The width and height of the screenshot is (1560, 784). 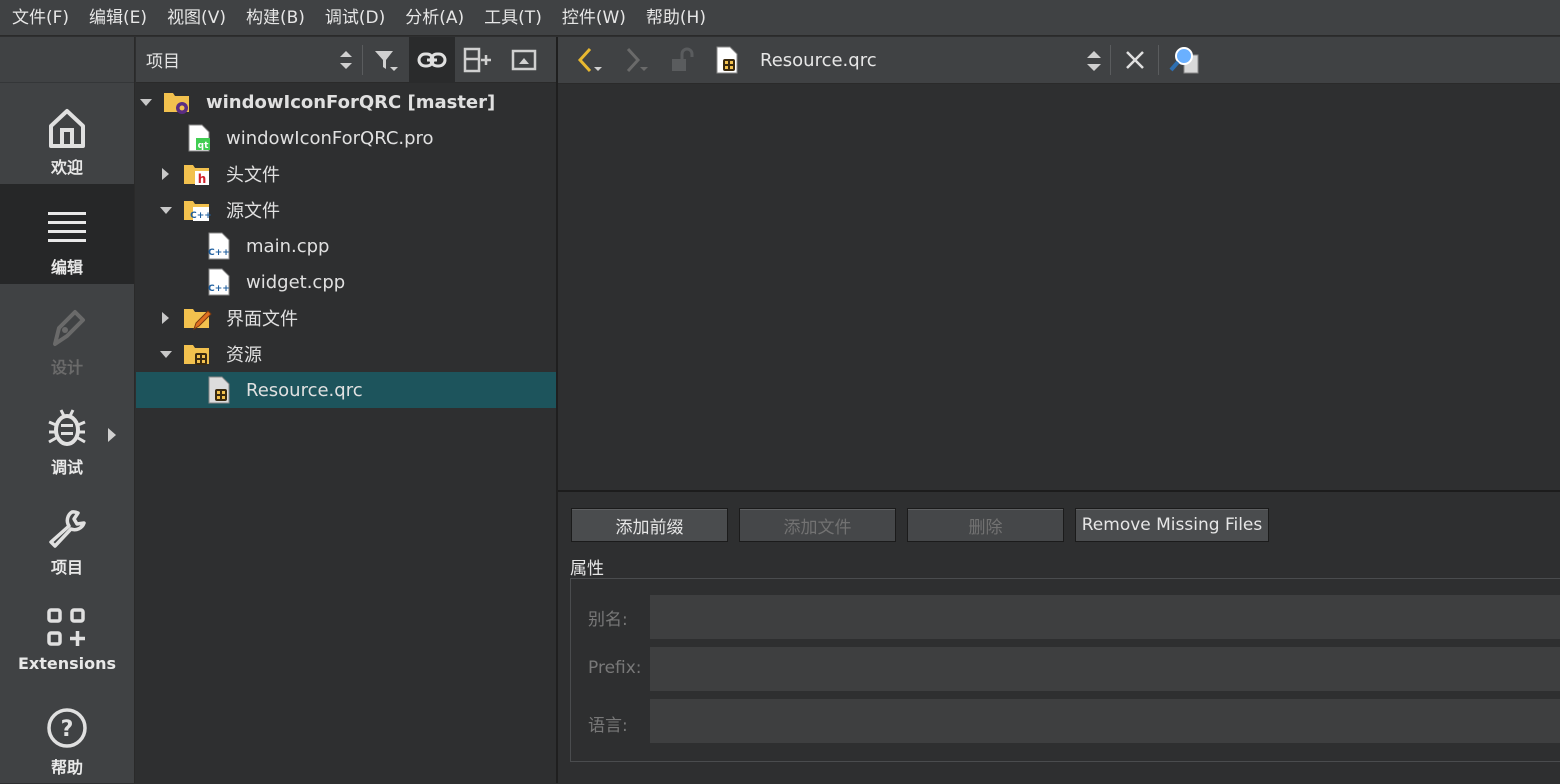 What do you see at coordinates (196, 355) in the screenshot?
I see `resource-folder-icon` at bounding box center [196, 355].